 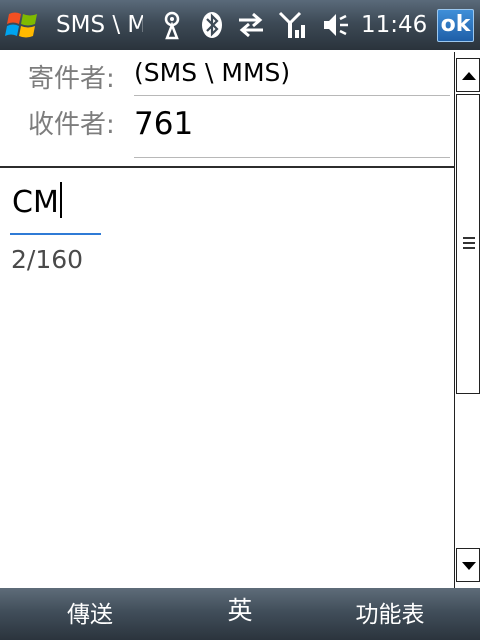 I want to click on text-caret, so click(x=60, y=200).